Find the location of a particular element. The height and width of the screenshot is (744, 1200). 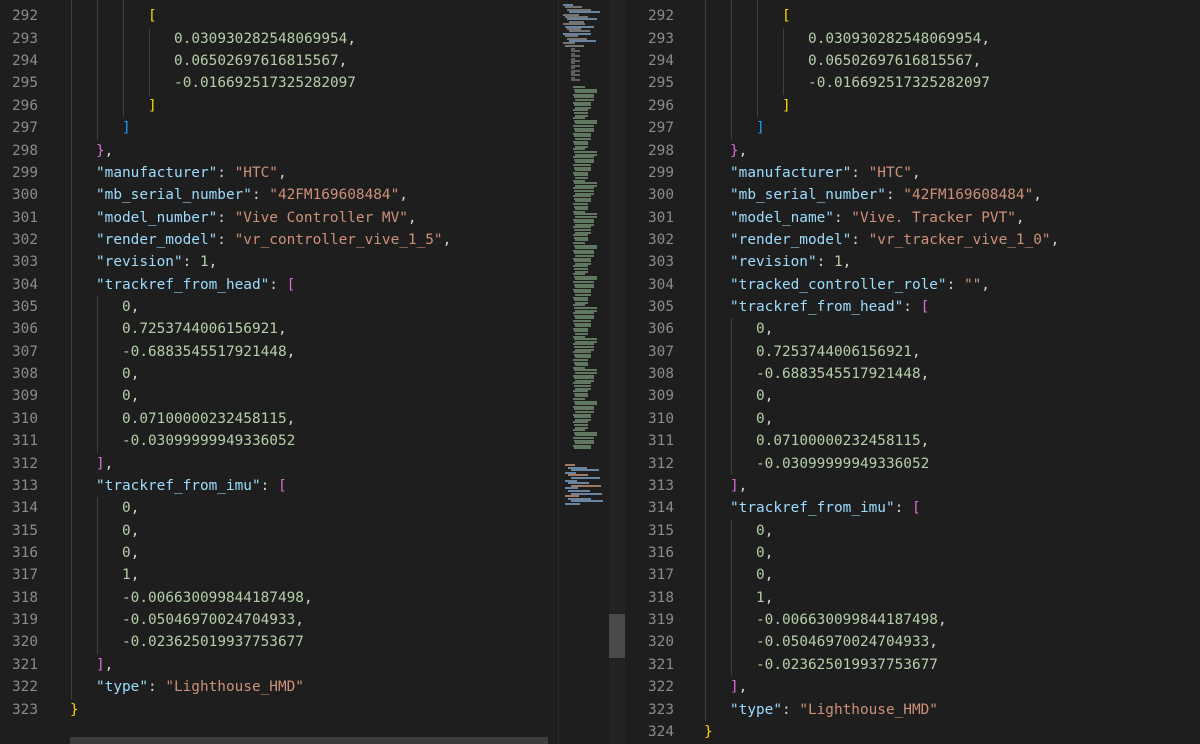

minimap-scroll-slider is located at coordinates (617, 636).